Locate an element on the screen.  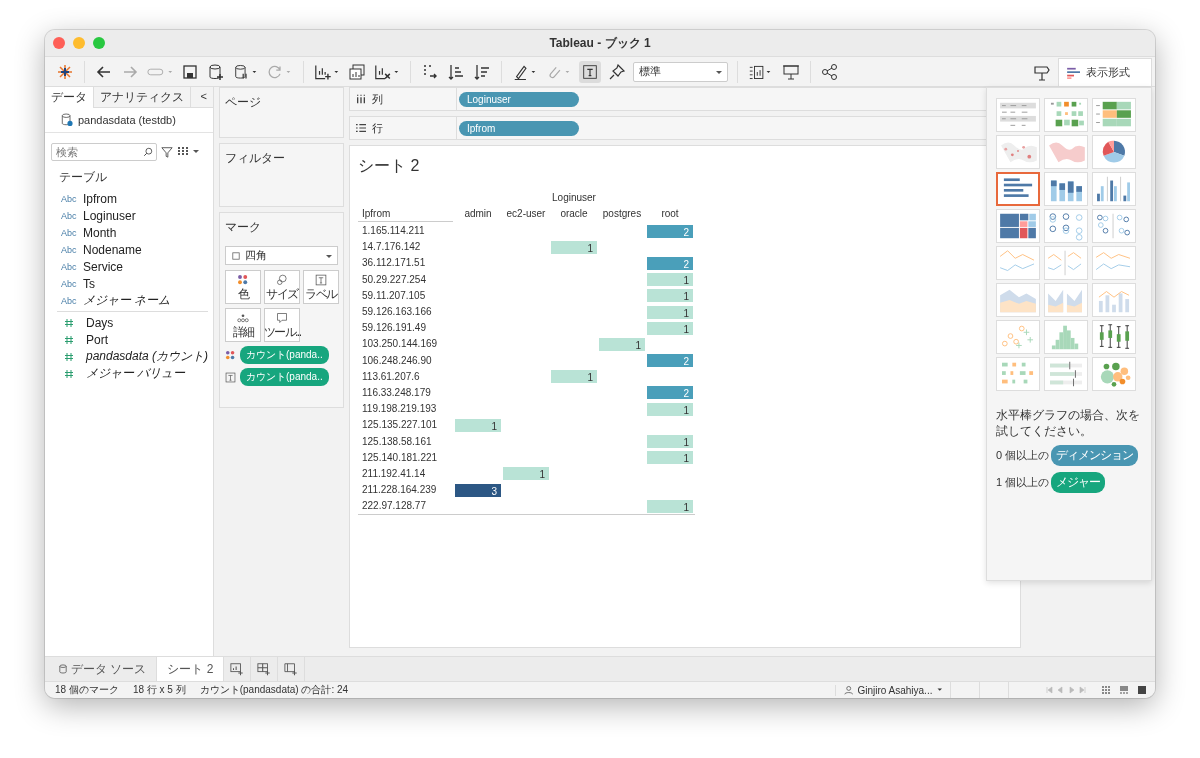
row-label: 106.248.246.90 is located at coordinates (397, 360).